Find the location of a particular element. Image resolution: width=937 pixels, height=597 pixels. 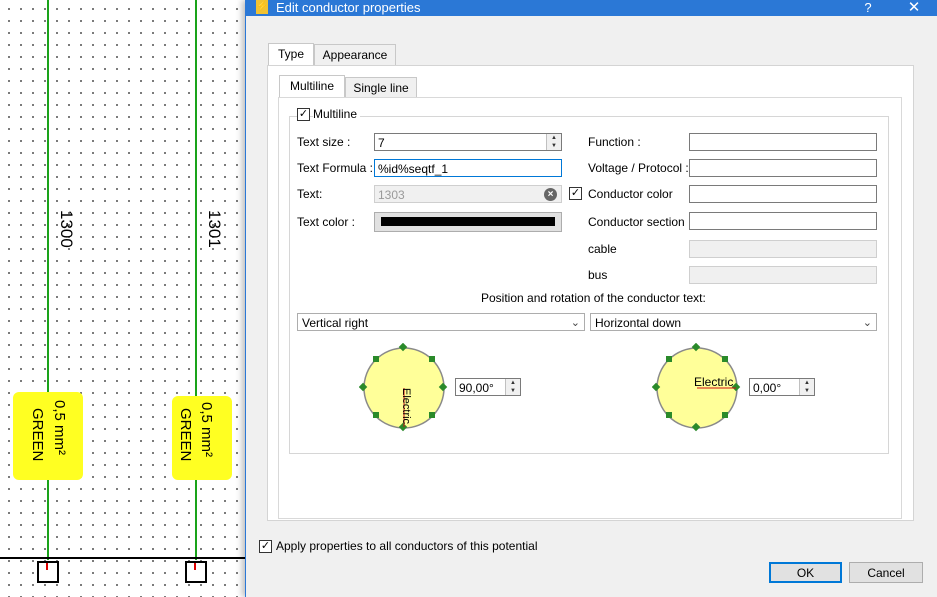

voltage-protocol-input is located at coordinates (783, 168).